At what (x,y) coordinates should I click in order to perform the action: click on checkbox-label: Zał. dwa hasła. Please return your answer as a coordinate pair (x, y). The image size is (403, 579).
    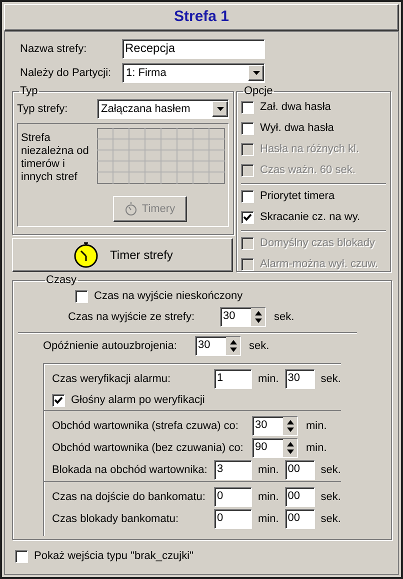
    Looking at the image, I should click on (295, 108).